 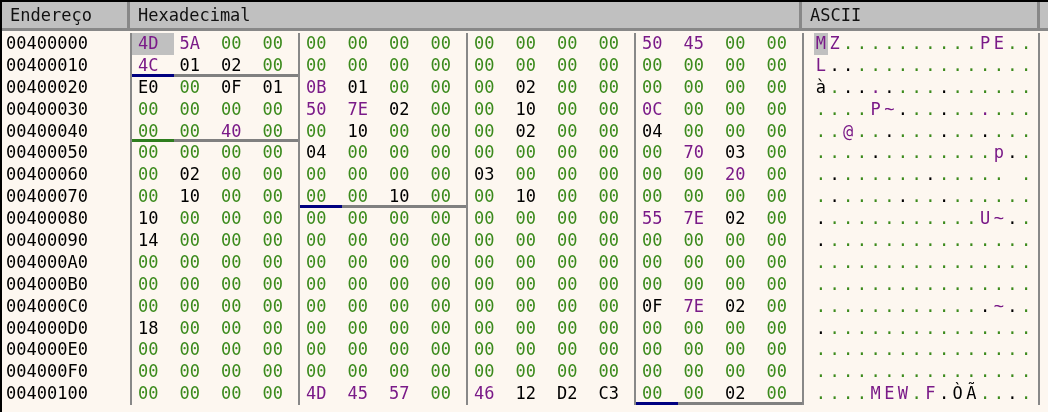 I want to click on hex-byte: 04, so click(x=657, y=131).